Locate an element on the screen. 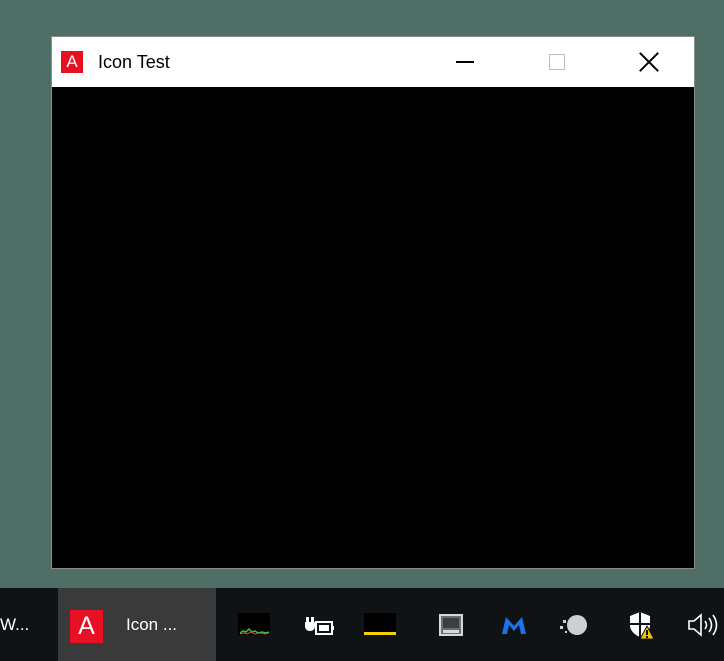 This screenshot has height=661, width=724. minimize-button is located at coordinates (465, 62).